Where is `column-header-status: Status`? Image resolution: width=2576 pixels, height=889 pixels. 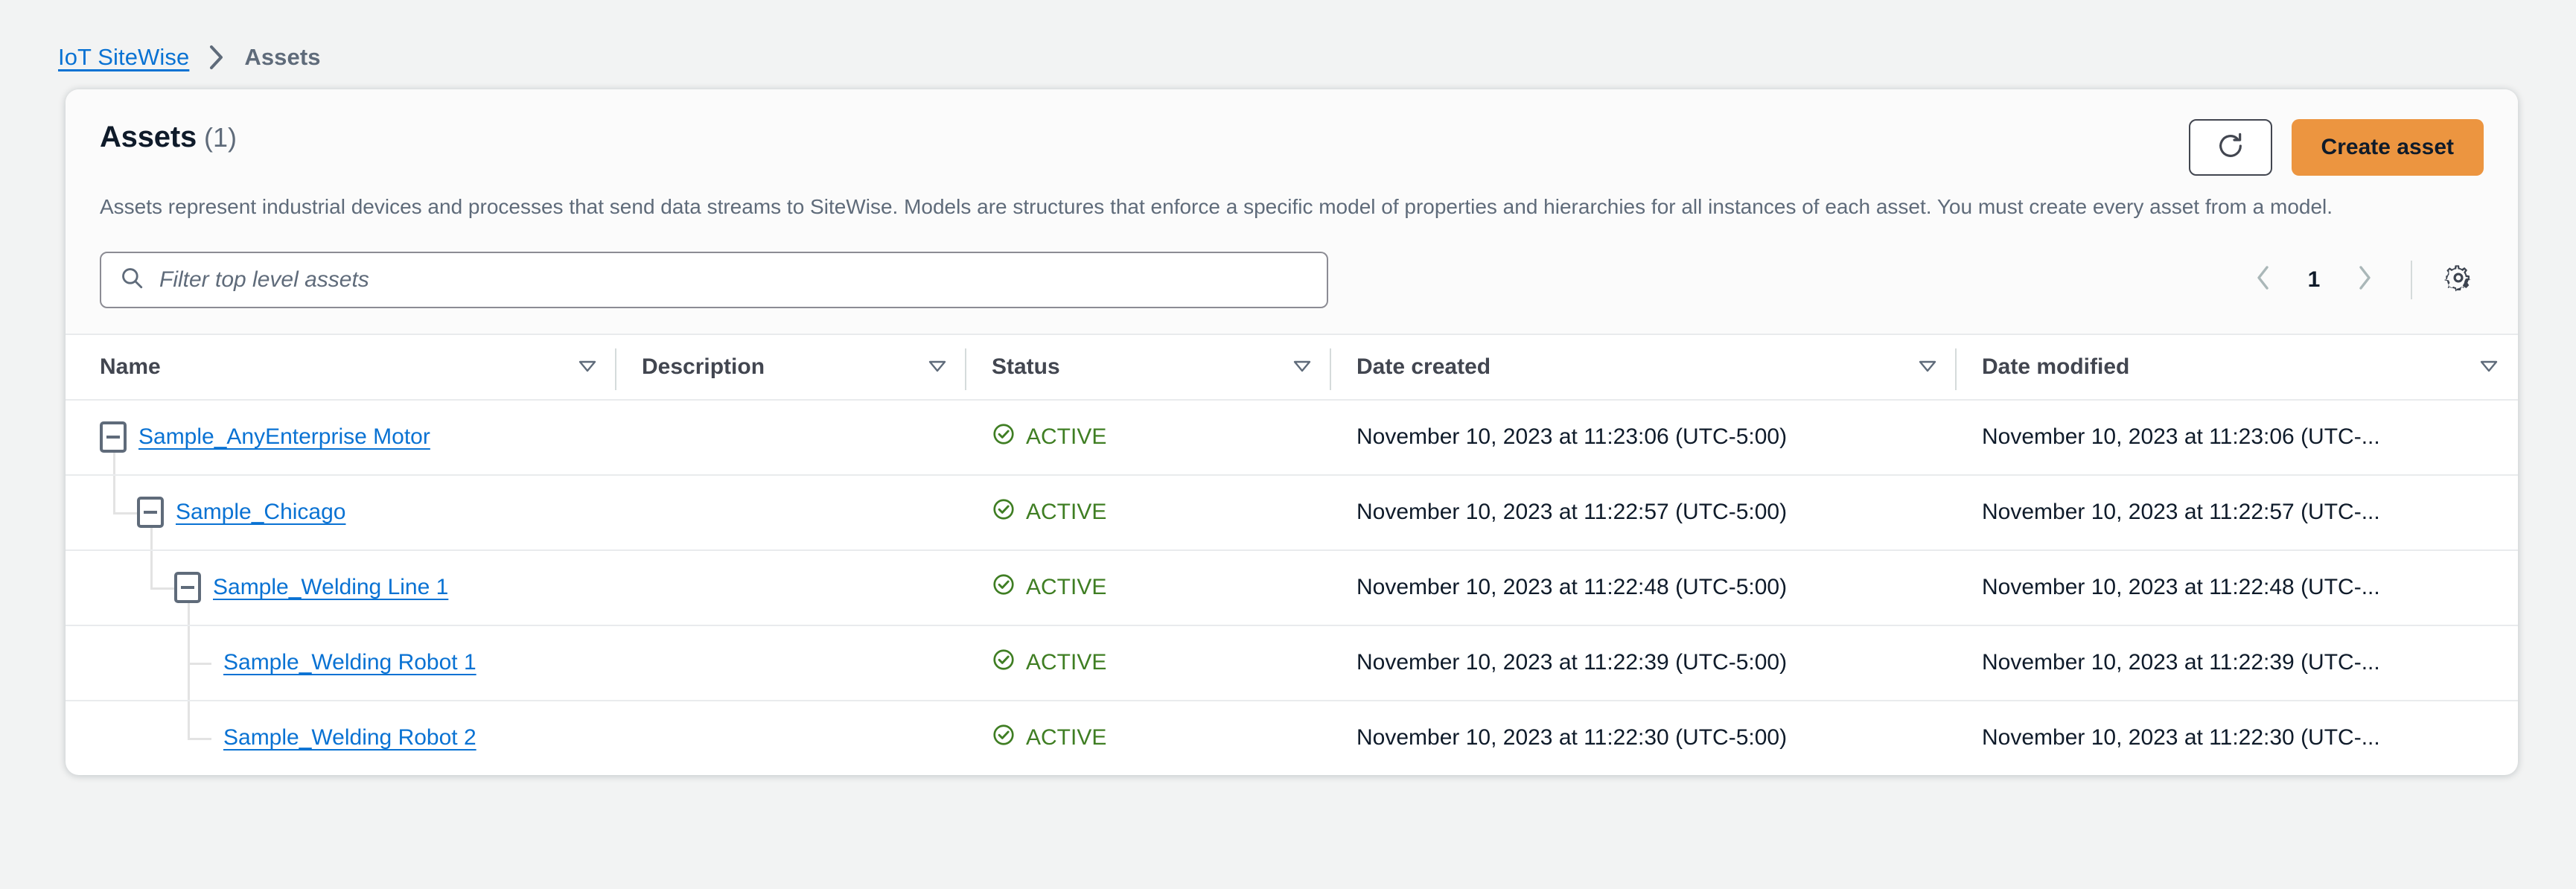
column-header-status: Status is located at coordinates (1148, 367).